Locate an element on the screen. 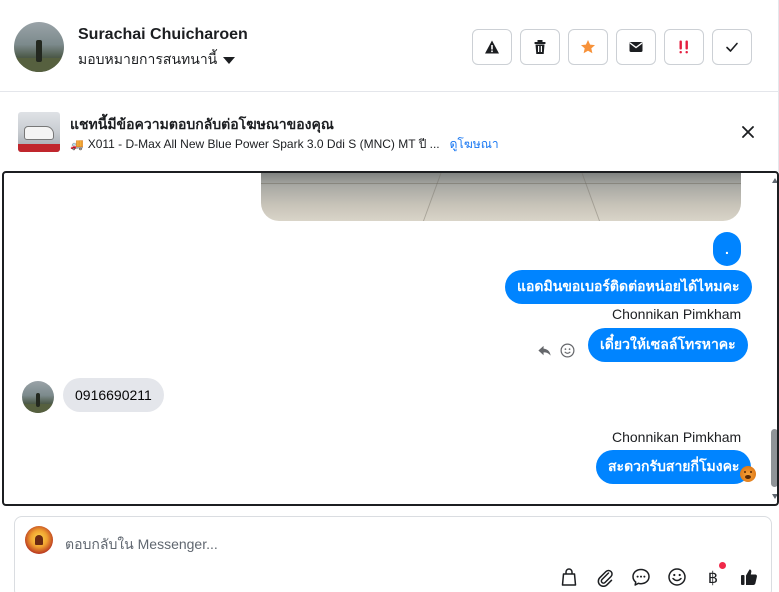  baht-icon: ฿ is located at coordinates (714, 574).